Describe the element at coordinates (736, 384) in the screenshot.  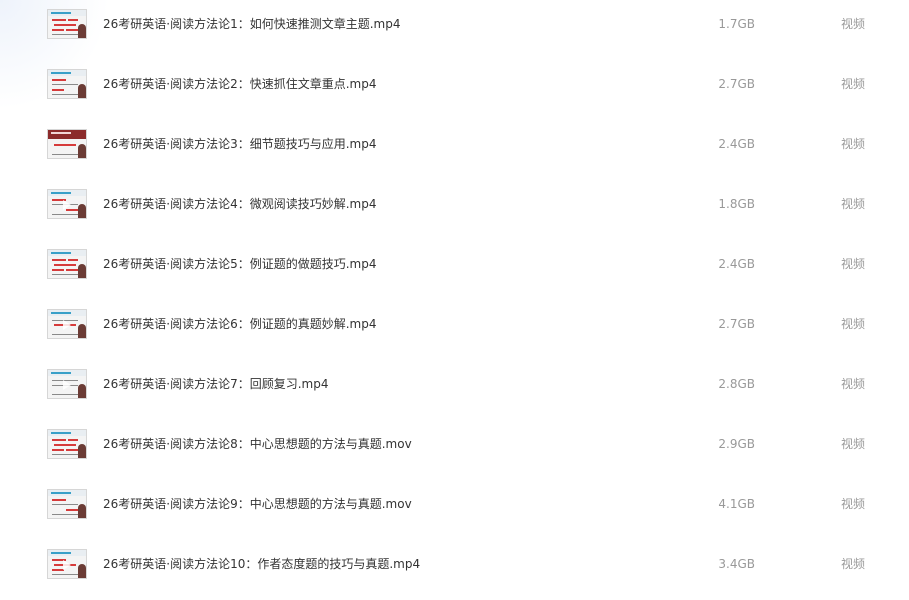
I see `file-size: 2.8GB` at that location.